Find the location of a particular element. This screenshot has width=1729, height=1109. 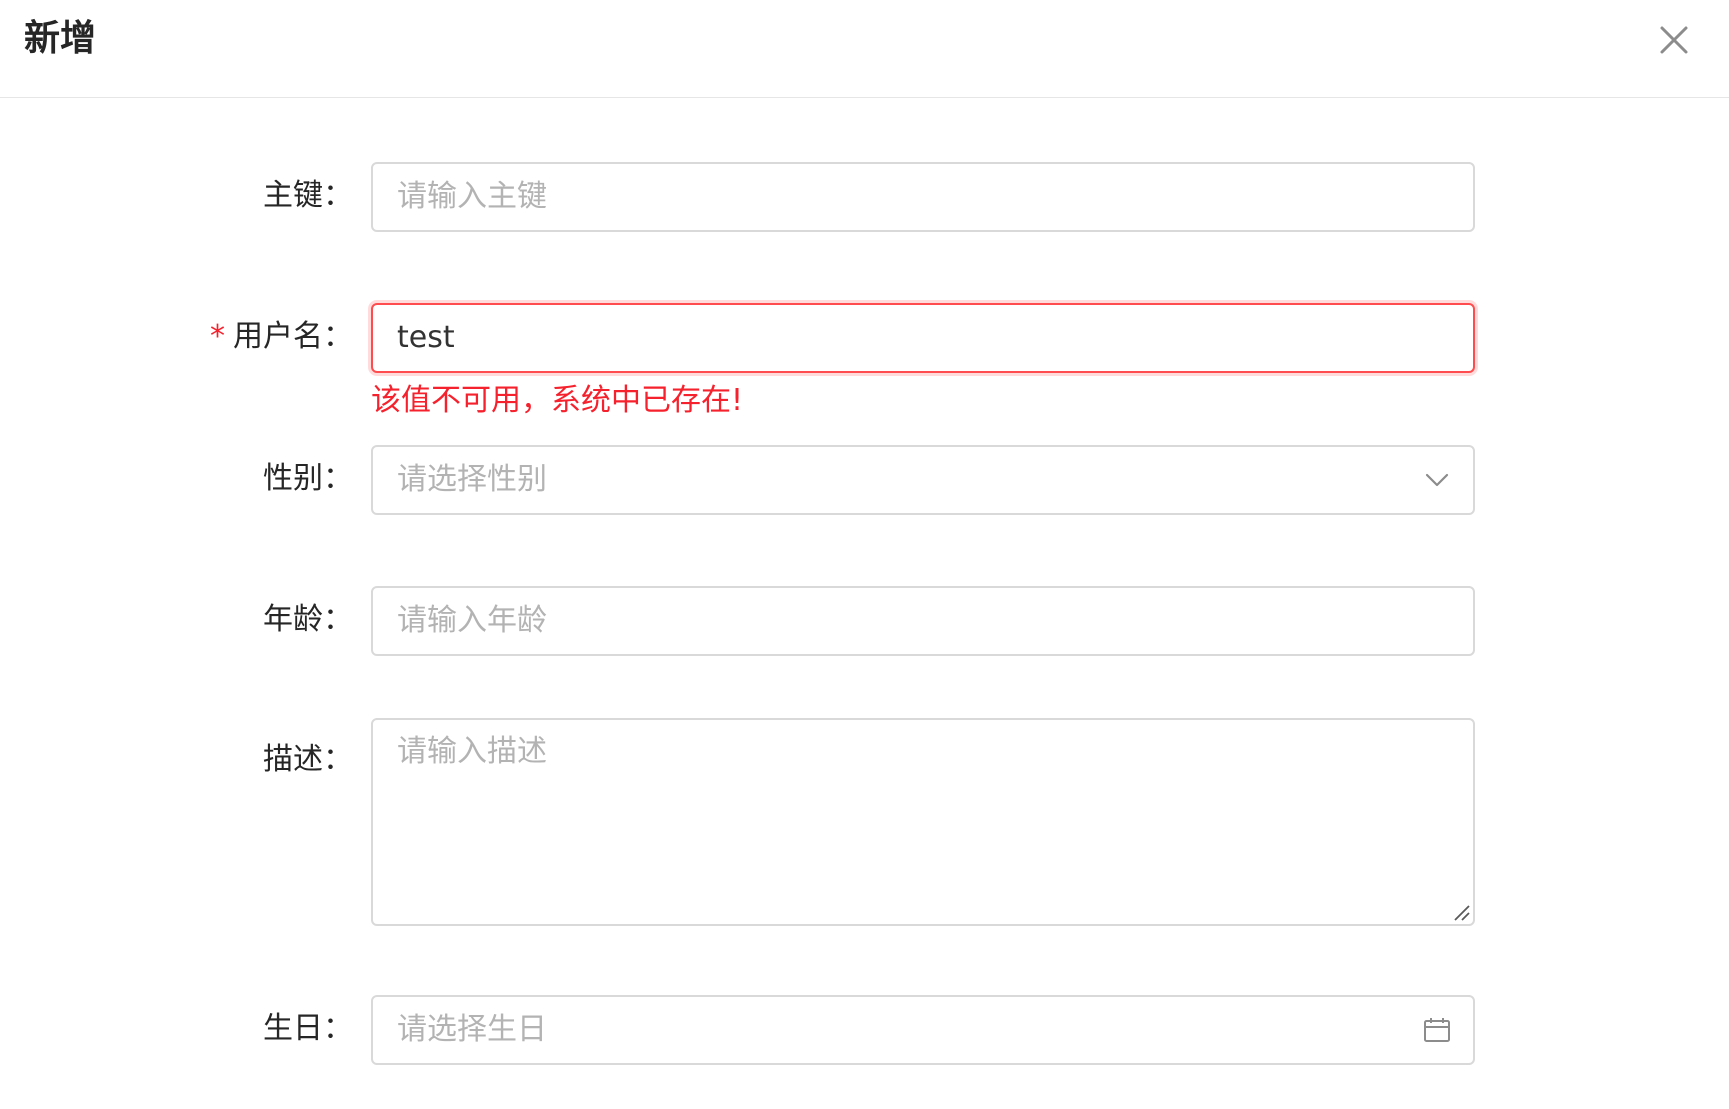

calendar-icon is located at coordinates (1437, 1030).